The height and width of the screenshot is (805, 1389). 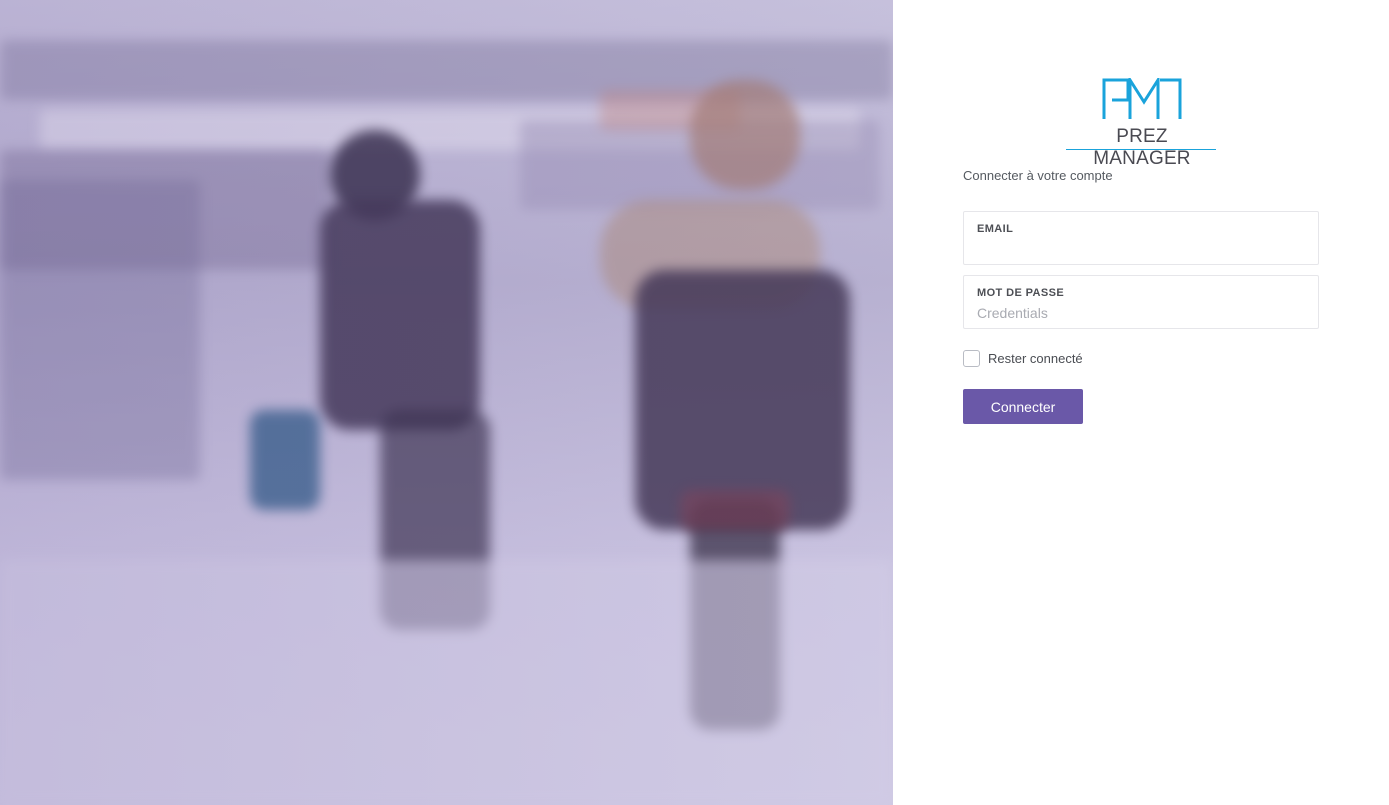 What do you see at coordinates (1038, 175) in the screenshot?
I see `login-subtitle: Connecter à votre compte` at bounding box center [1038, 175].